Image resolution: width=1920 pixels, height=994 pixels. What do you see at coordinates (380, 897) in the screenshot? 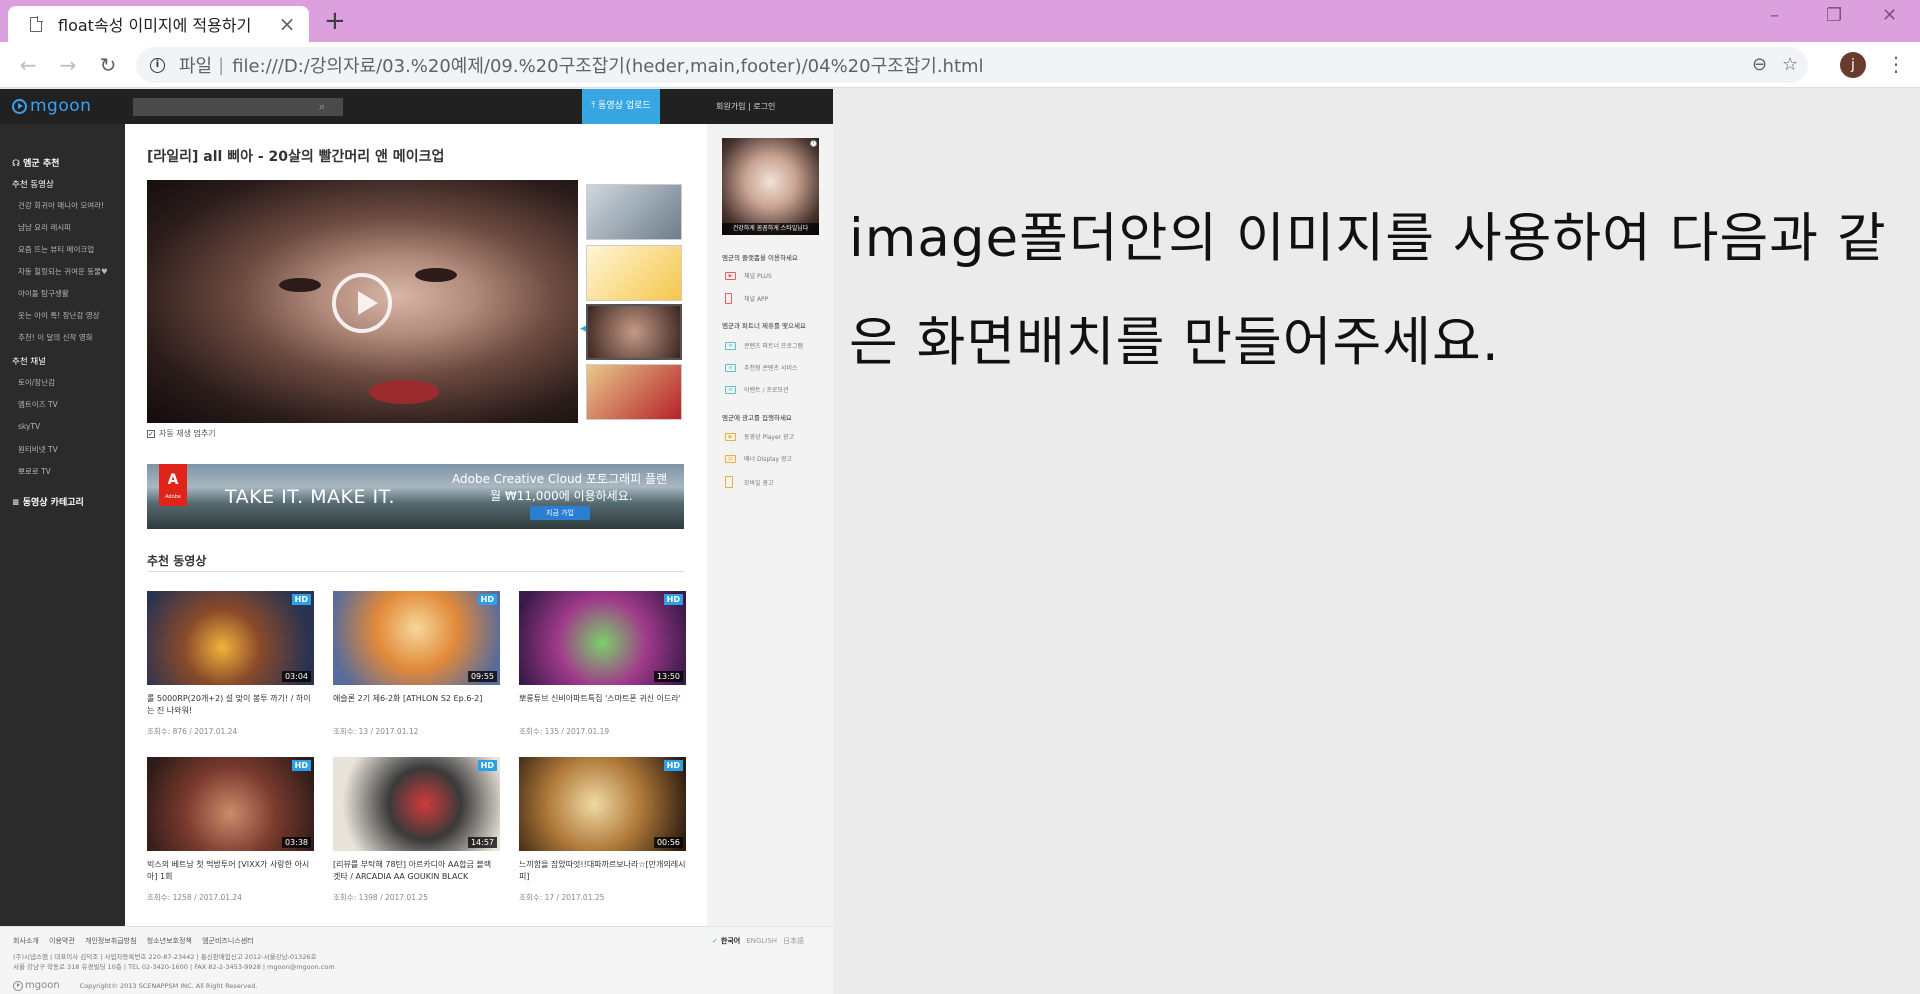
I see `video-card-meta: 조회수: 1398 / 2017.01.25` at bounding box center [380, 897].